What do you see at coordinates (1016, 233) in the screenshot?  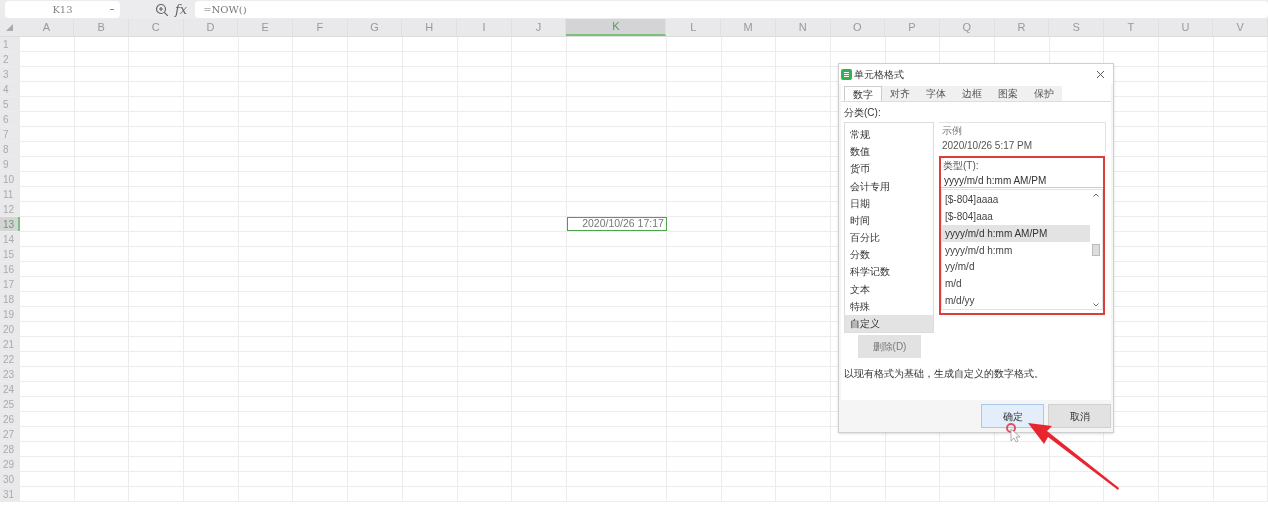 I see `type-option: yyyy/m/d h:mm AM/PM` at bounding box center [1016, 233].